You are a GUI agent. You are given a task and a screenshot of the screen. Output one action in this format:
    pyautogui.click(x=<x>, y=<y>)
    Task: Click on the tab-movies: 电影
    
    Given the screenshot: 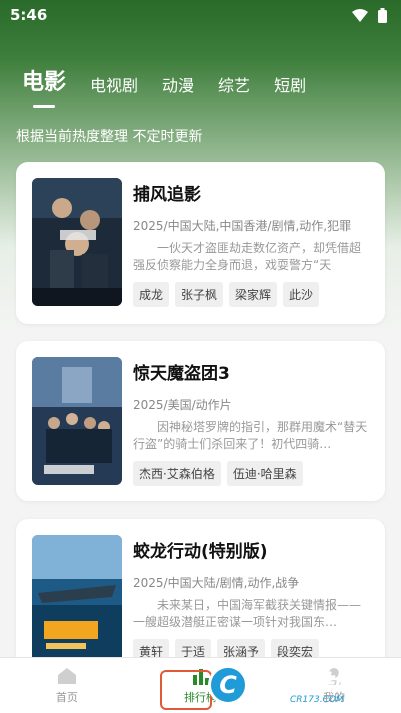 What is the action you would take?
    pyautogui.click(x=44, y=84)
    